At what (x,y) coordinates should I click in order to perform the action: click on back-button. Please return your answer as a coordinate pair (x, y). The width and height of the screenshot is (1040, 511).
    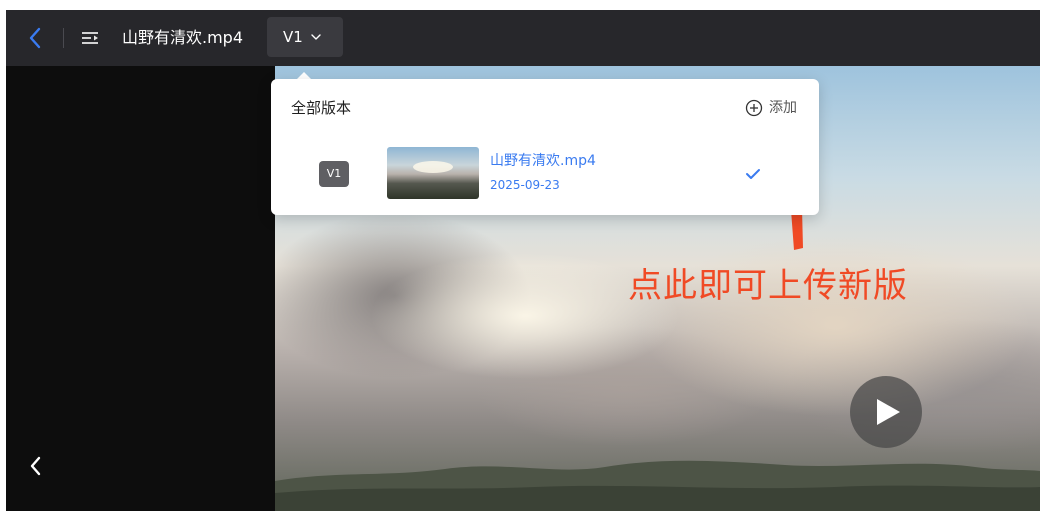
    Looking at the image, I should click on (36, 38).